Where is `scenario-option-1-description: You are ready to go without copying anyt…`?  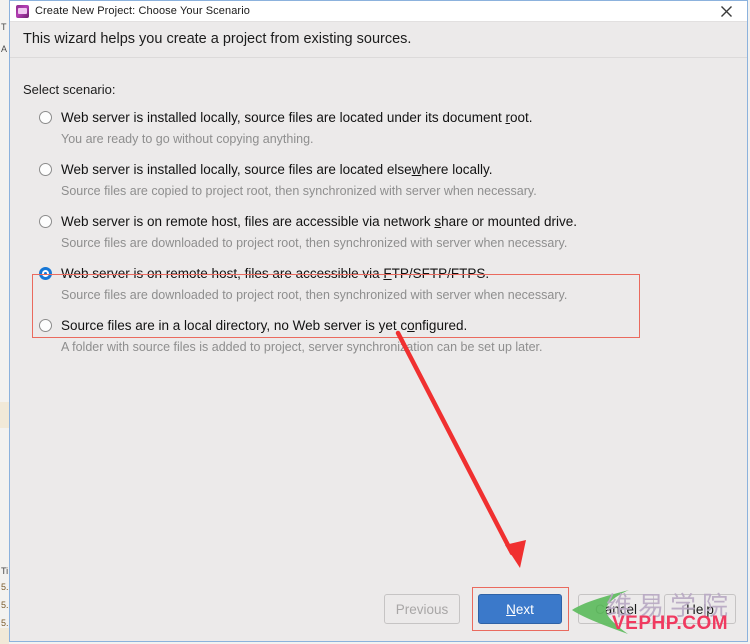 scenario-option-1-description: You are ready to go without copying anyt… is located at coordinates (187, 139).